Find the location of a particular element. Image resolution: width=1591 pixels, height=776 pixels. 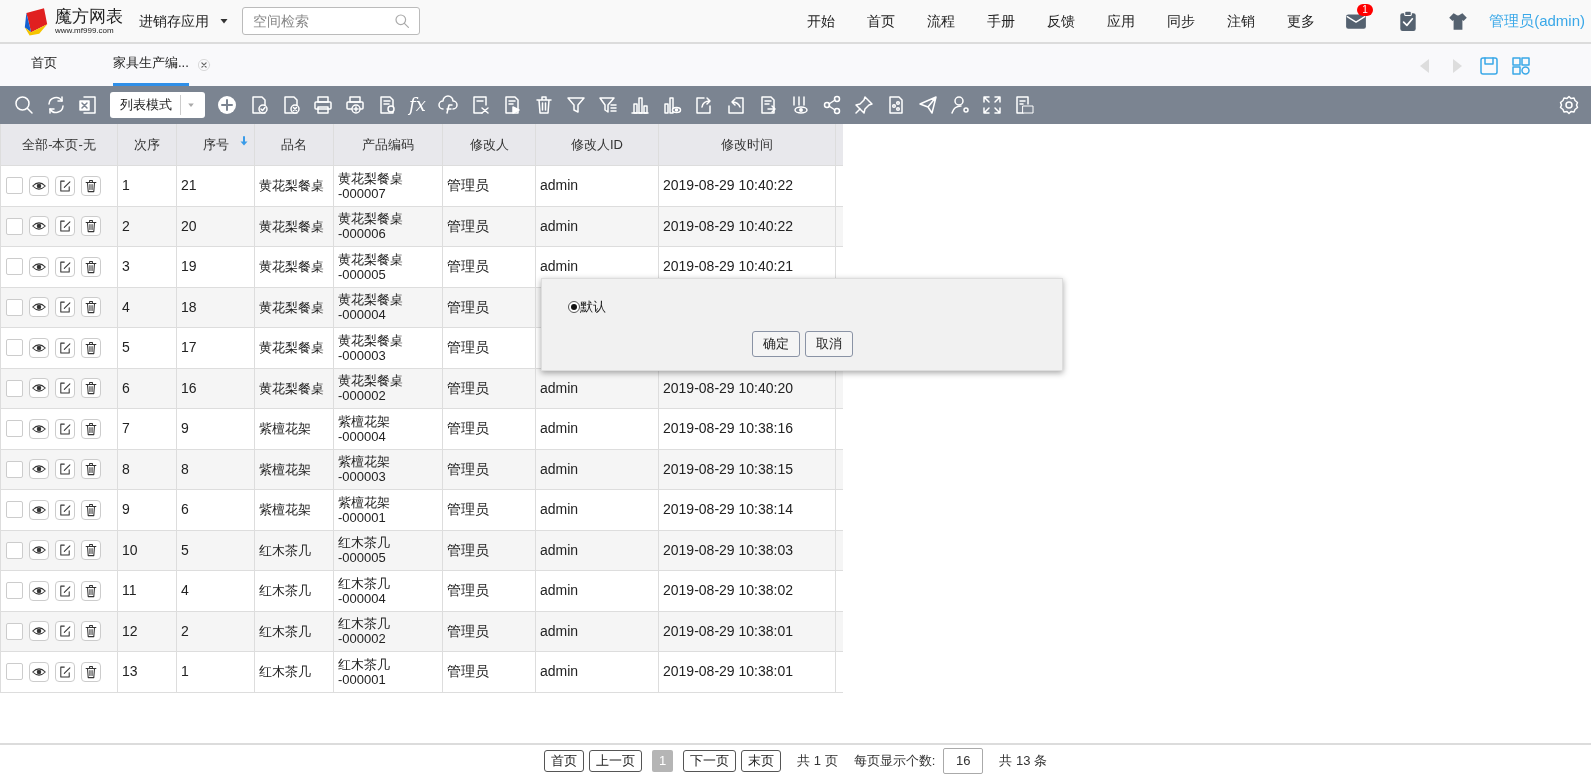

cloud-formula-icon is located at coordinates (447, 105).